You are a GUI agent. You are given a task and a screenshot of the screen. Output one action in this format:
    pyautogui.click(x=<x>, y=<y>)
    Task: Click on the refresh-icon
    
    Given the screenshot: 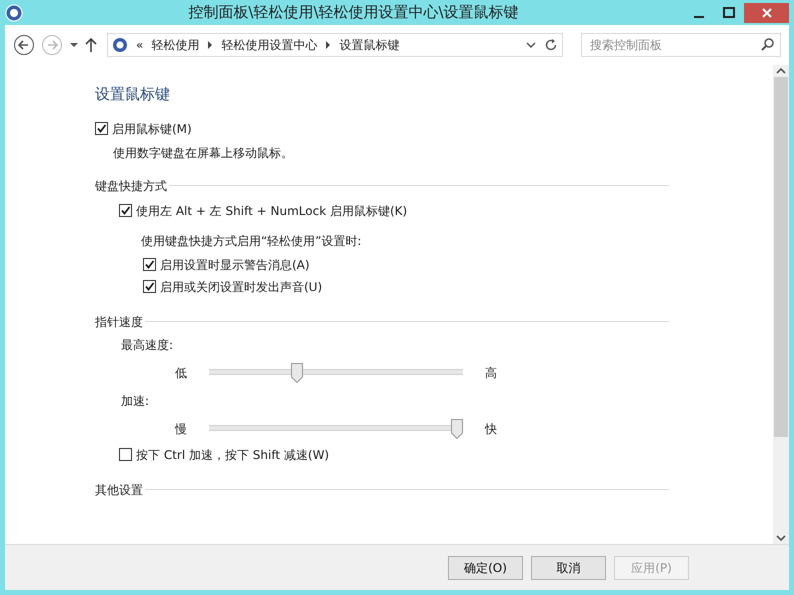 What is the action you would take?
    pyautogui.click(x=551, y=45)
    